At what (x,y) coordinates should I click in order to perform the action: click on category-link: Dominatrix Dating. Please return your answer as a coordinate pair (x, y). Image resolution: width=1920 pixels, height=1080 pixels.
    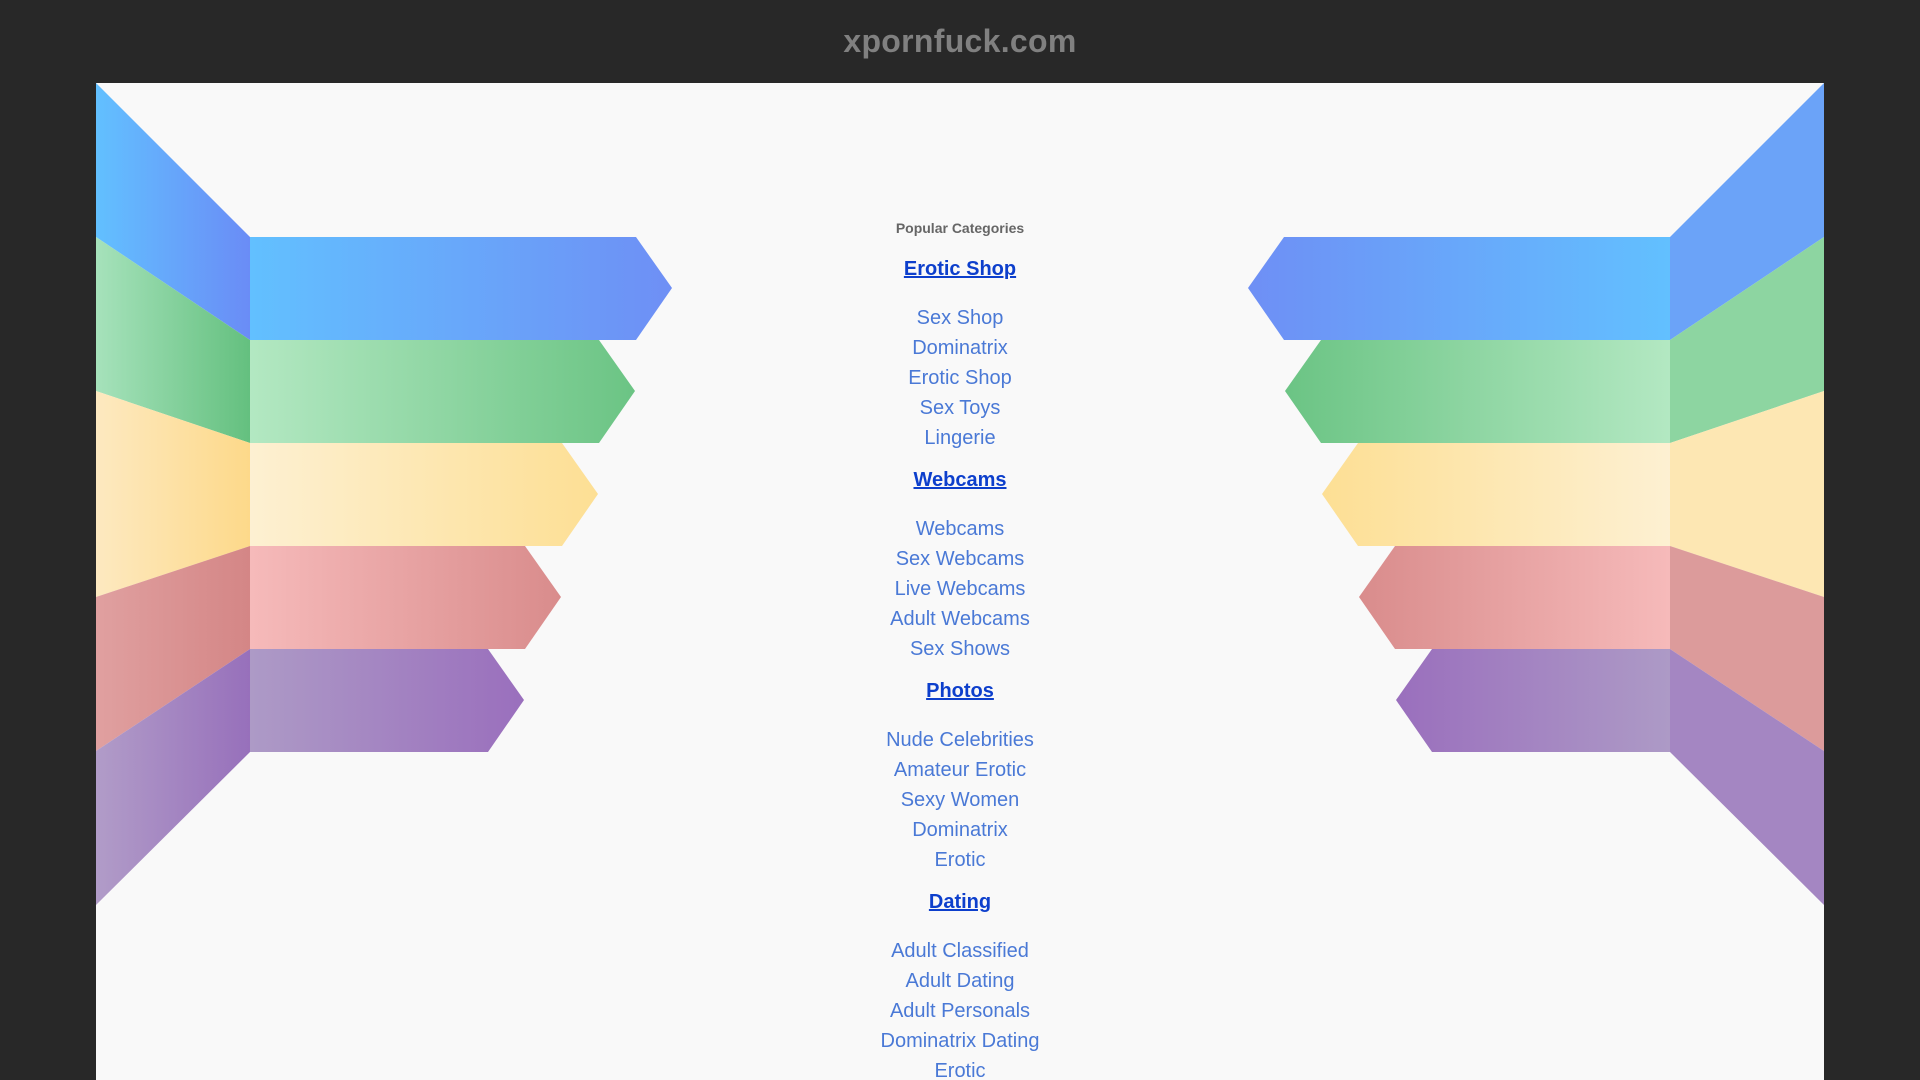
    Looking at the image, I should click on (960, 1041).